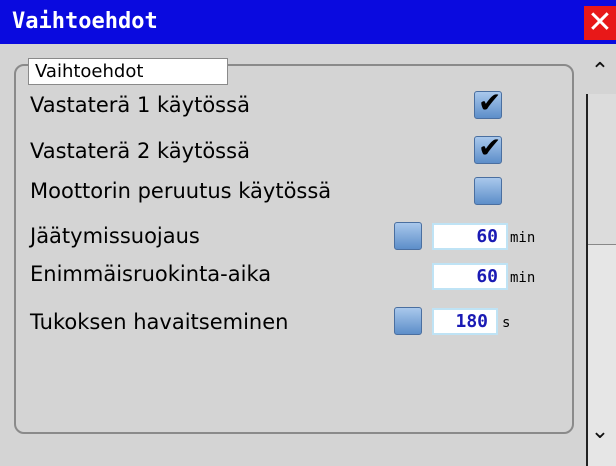 This screenshot has height=466, width=616. What do you see at coordinates (128, 71) in the screenshot?
I see `group-label: Vaihtoehdot` at bounding box center [128, 71].